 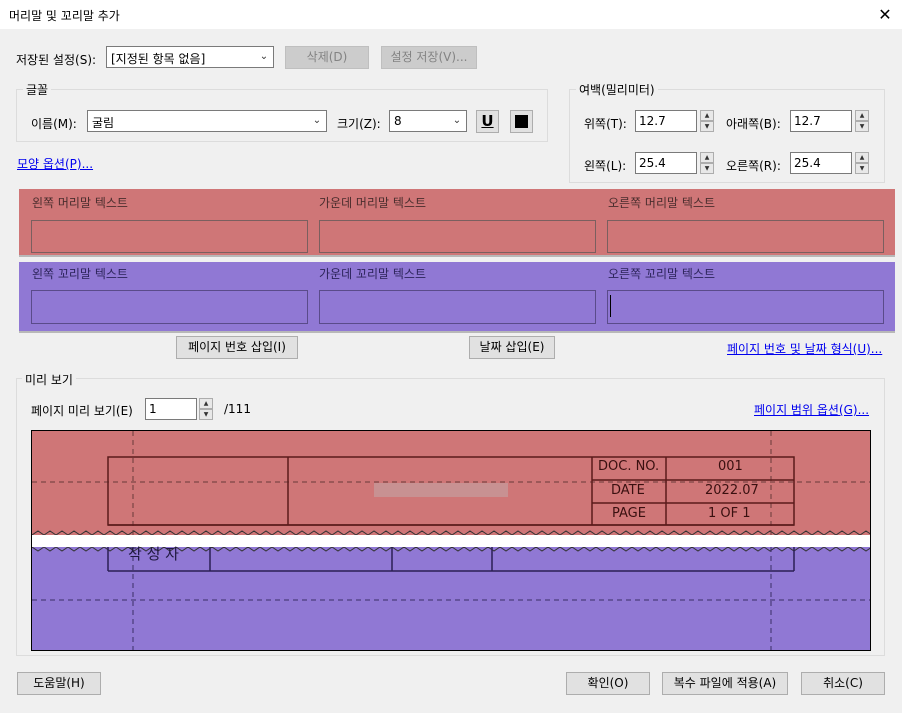 What do you see at coordinates (652, 163) in the screenshot?
I see `margin-left-value: 25.4` at bounding box center [652, 163].